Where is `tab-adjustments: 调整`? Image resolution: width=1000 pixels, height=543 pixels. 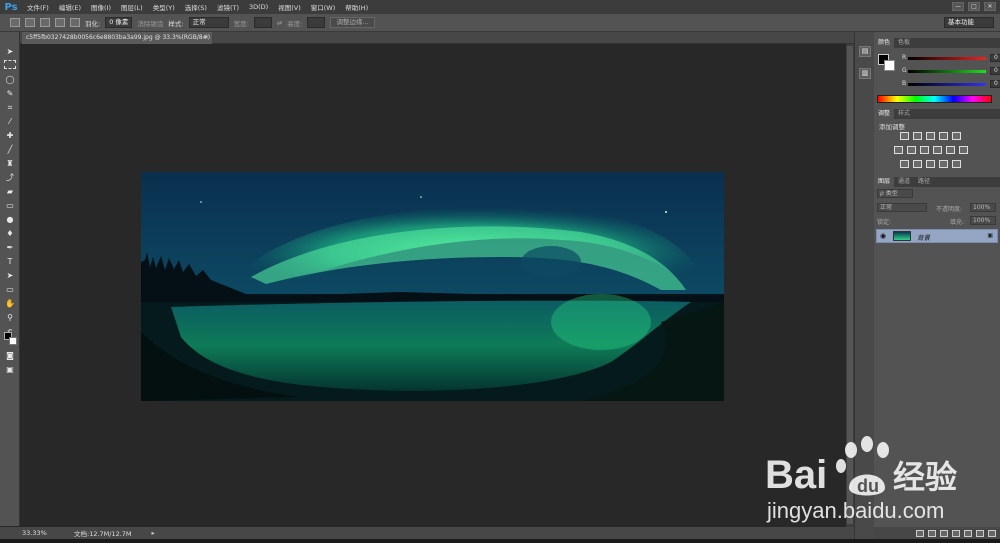
tab-adjustments: 调整 is located at coordinates (884, 114).